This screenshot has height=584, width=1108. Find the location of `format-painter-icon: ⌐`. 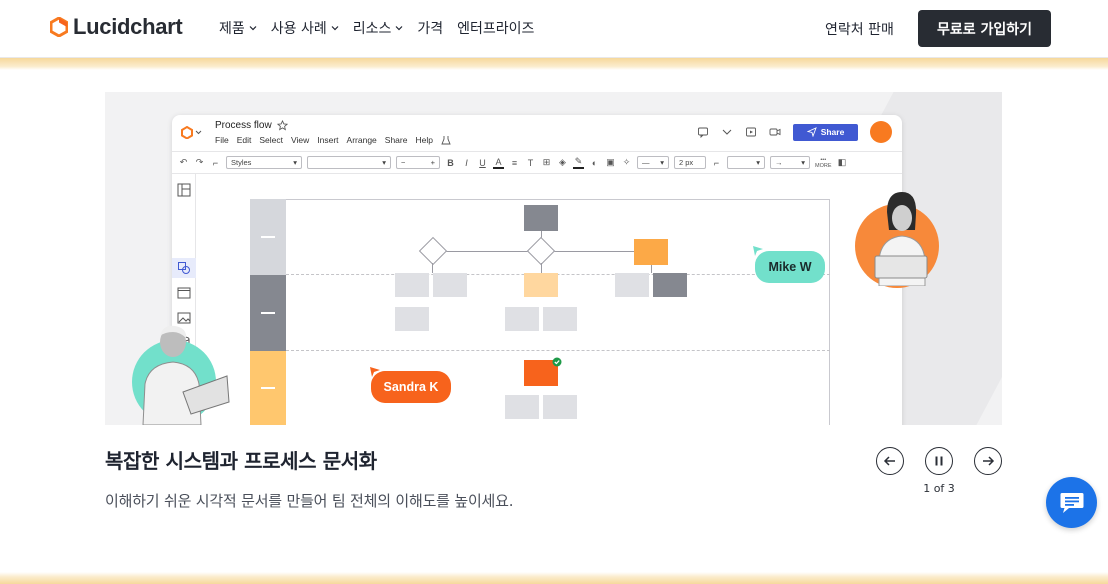

format-painter-icon: ⌐ is located at coordinates (215, 163).